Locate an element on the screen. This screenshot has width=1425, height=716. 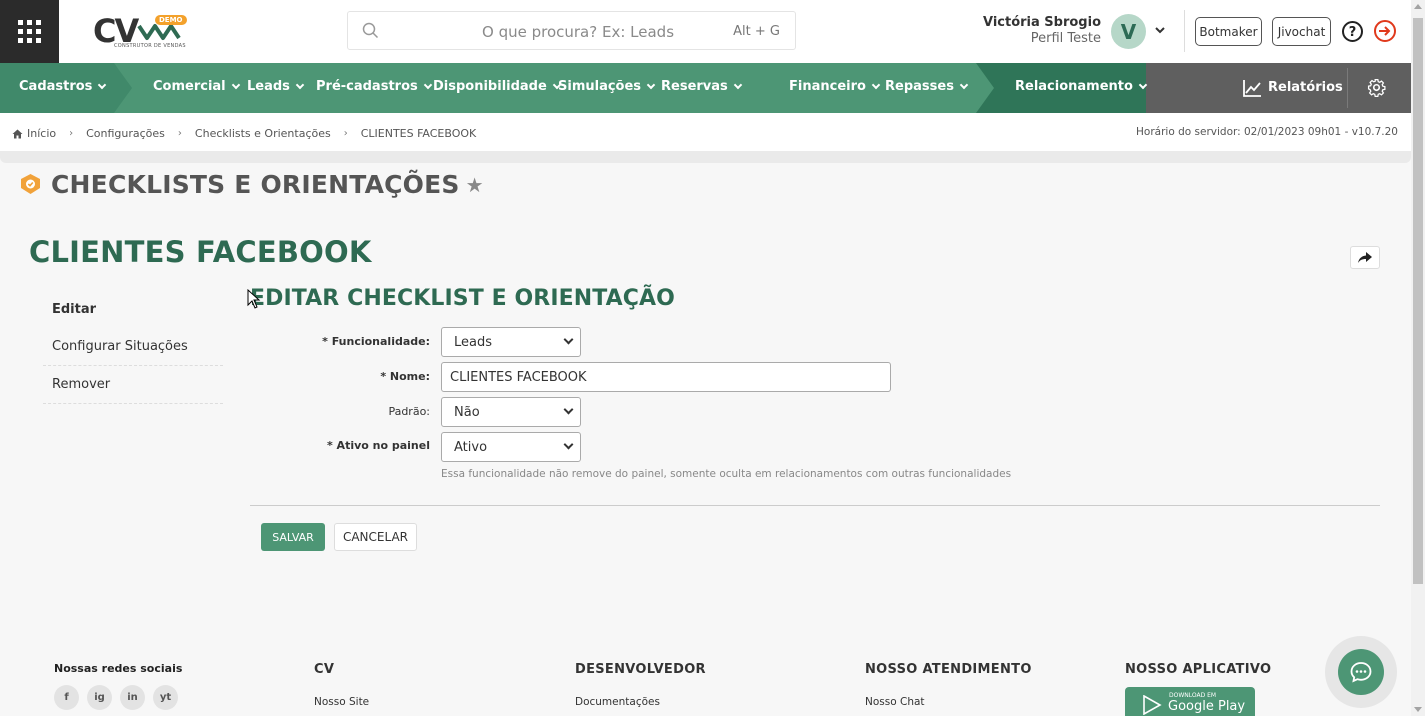
side-menu-configurar-situacoes: Configurar Situações is located at coordinates (133, 347).